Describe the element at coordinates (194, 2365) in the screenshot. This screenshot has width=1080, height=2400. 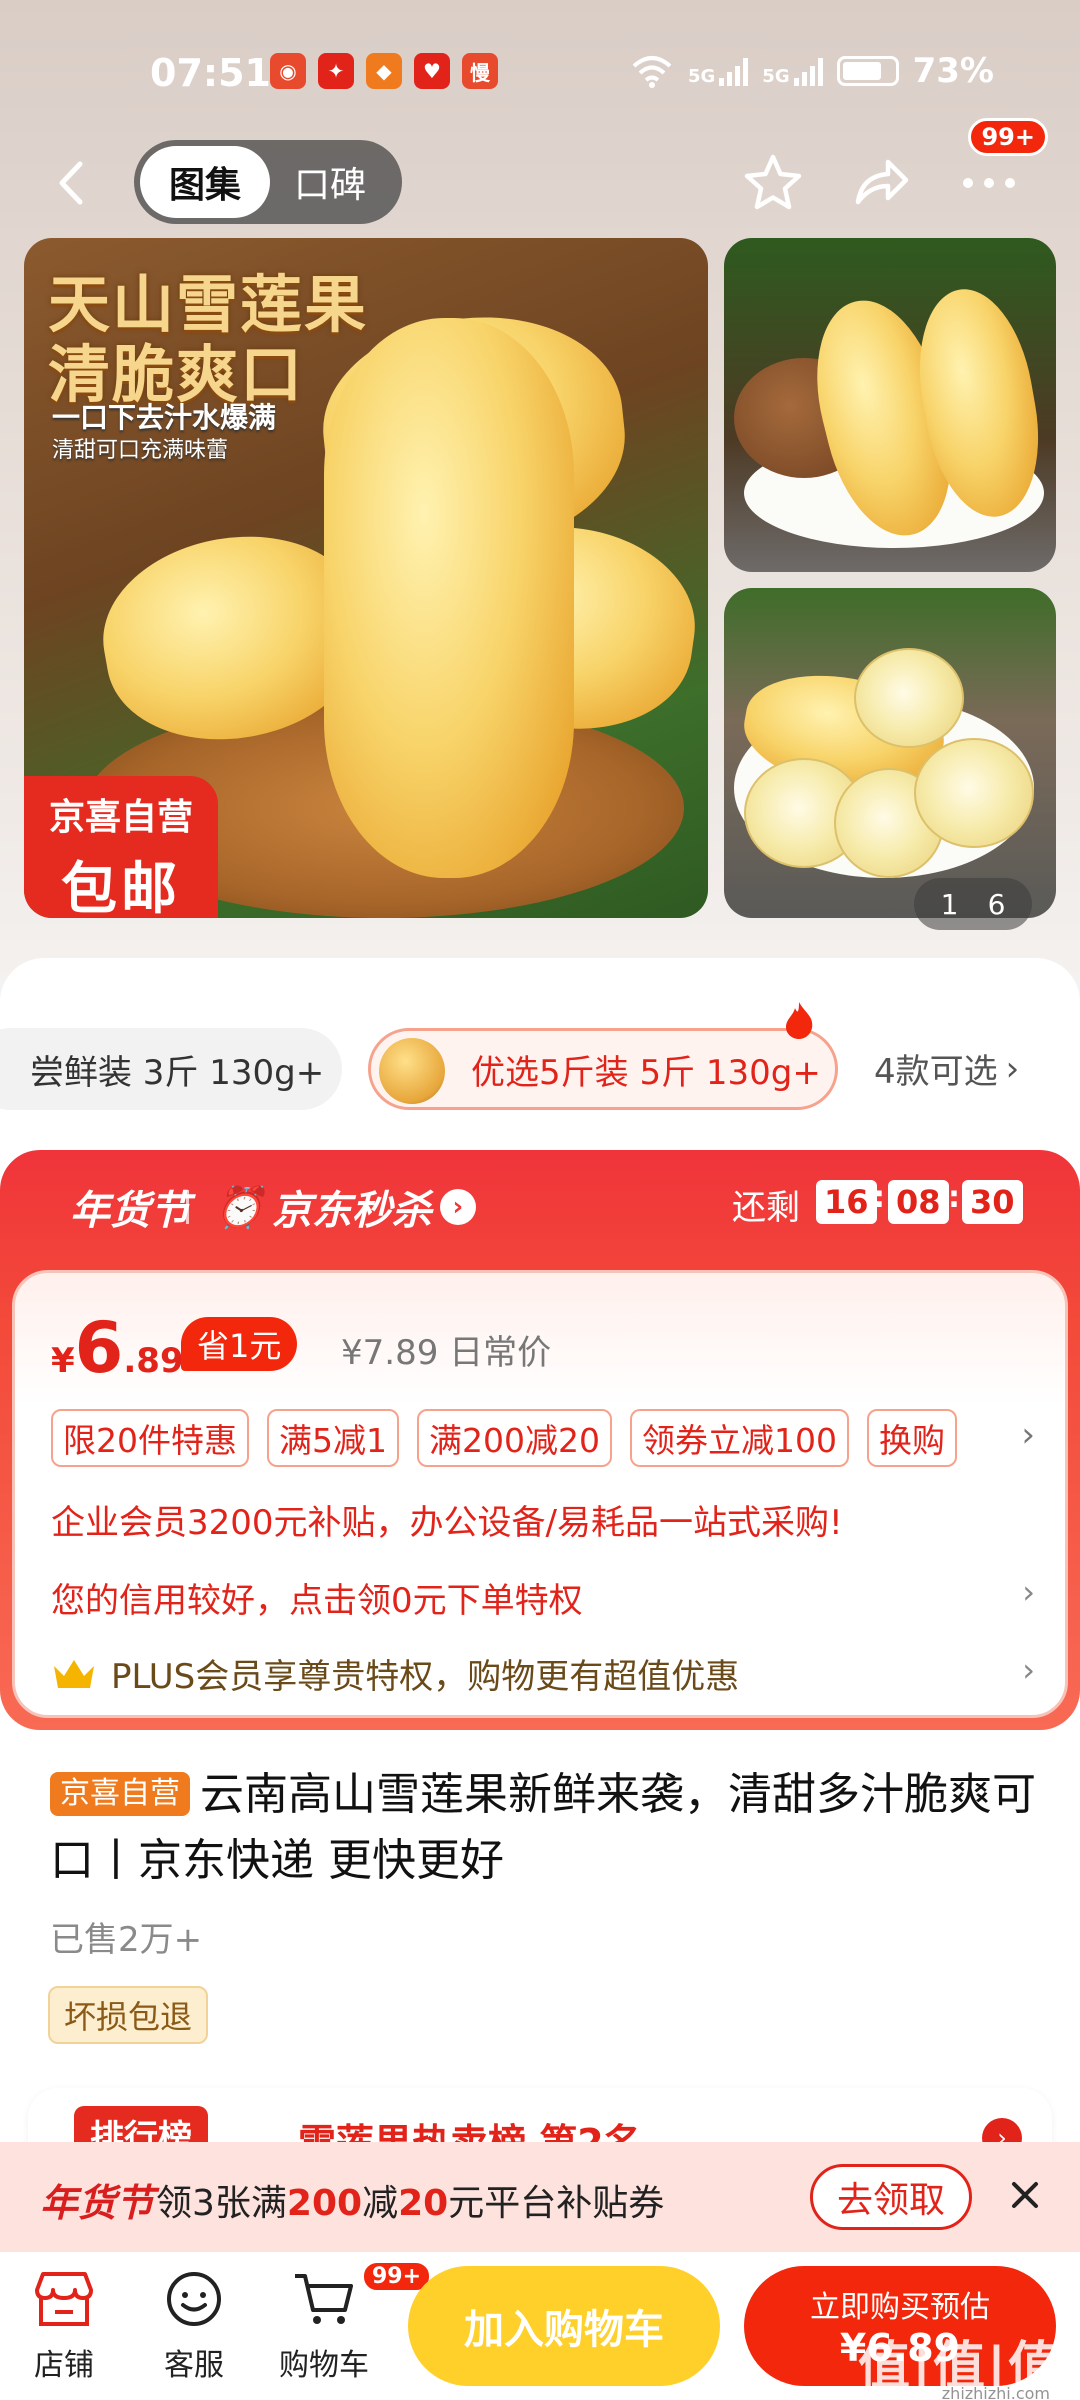
I see `service-label: 客服` at that location.